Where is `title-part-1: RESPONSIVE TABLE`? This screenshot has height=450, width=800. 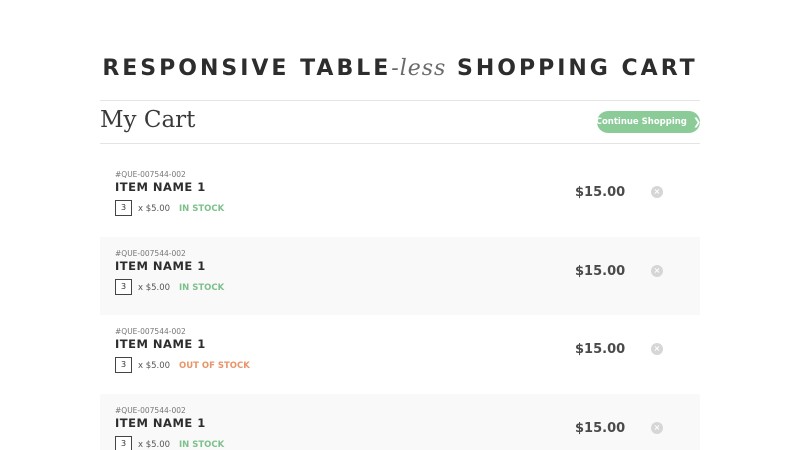 title-part-1: RESPONSIVE TABLE is located at coordinates (247, 68).